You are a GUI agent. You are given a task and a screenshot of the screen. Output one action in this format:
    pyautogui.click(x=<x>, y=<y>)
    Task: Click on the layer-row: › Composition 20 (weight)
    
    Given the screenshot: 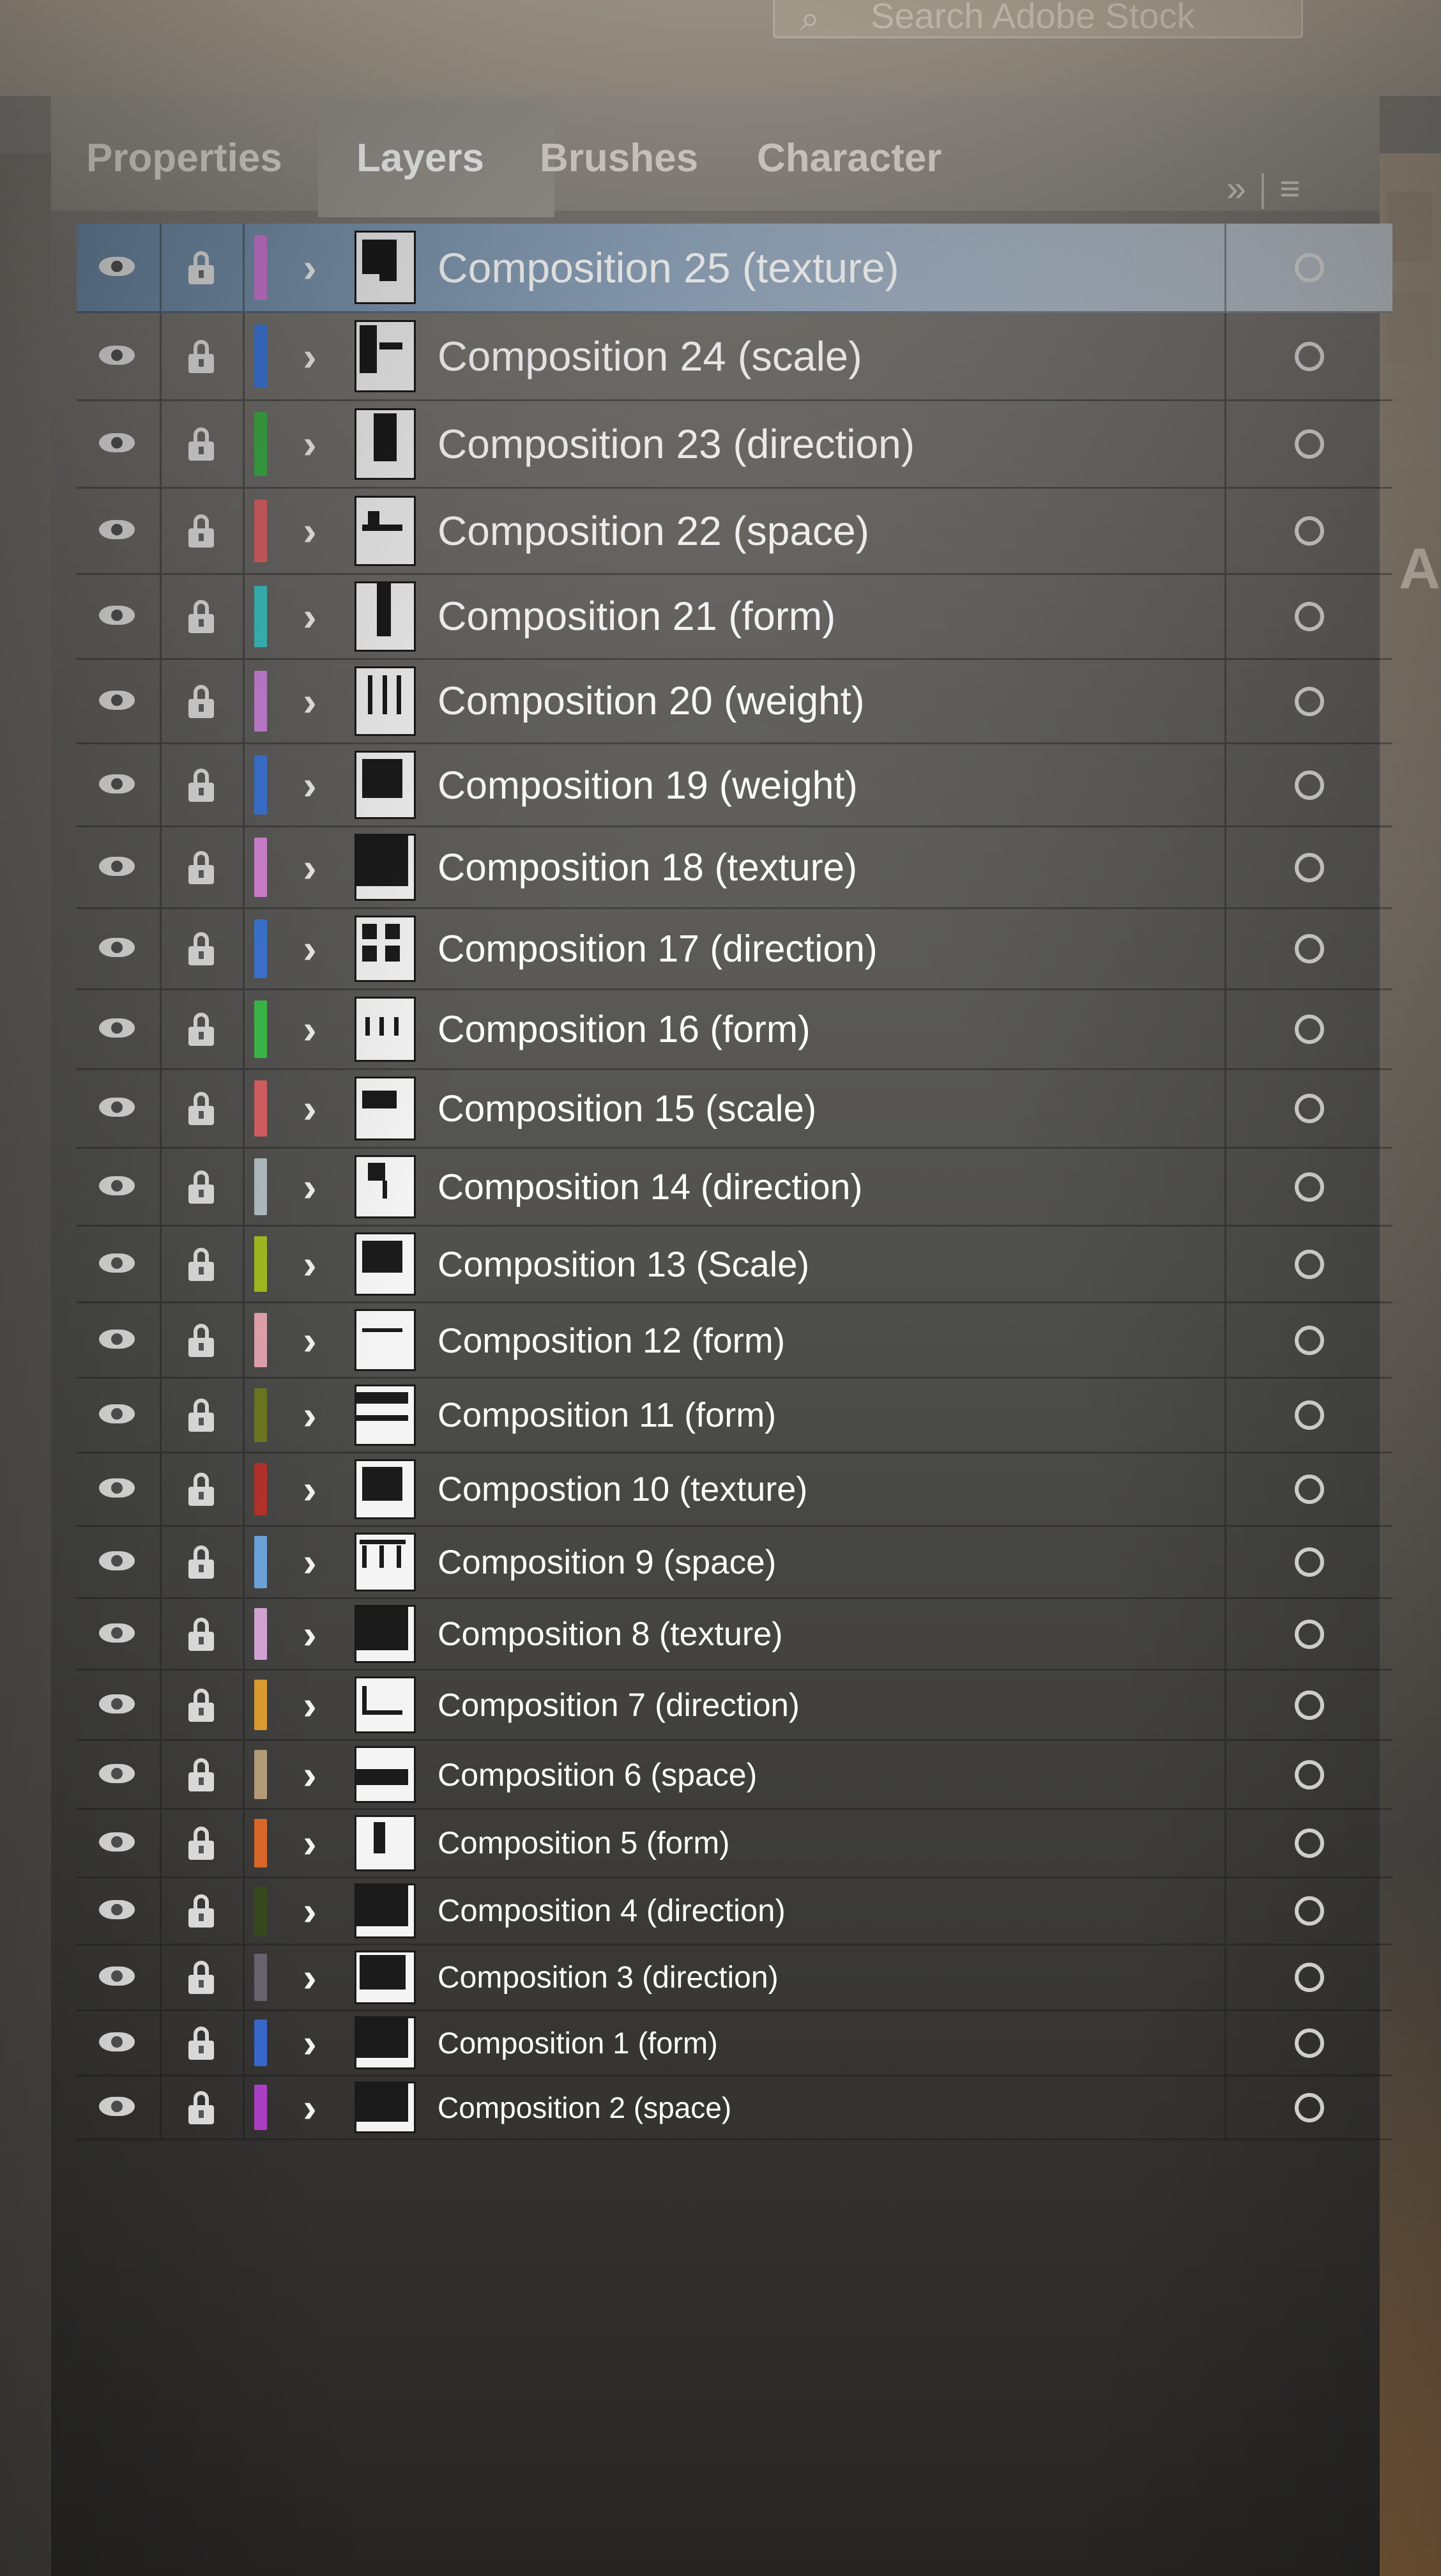 What is the action you would take?
    pyautogui.click(x=734, y=702)
    